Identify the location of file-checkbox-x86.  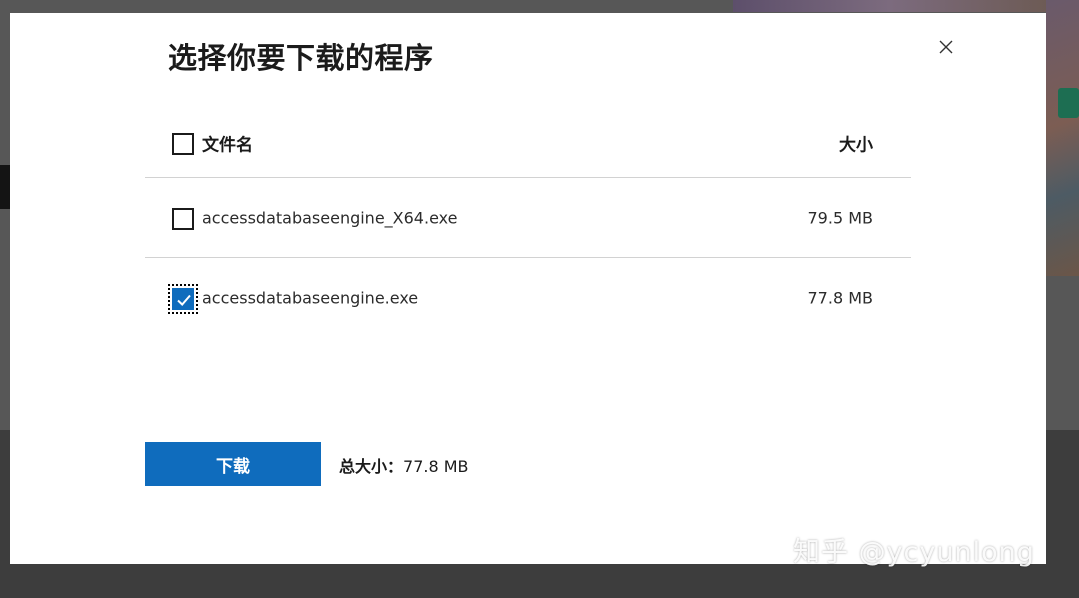
(183, 298).